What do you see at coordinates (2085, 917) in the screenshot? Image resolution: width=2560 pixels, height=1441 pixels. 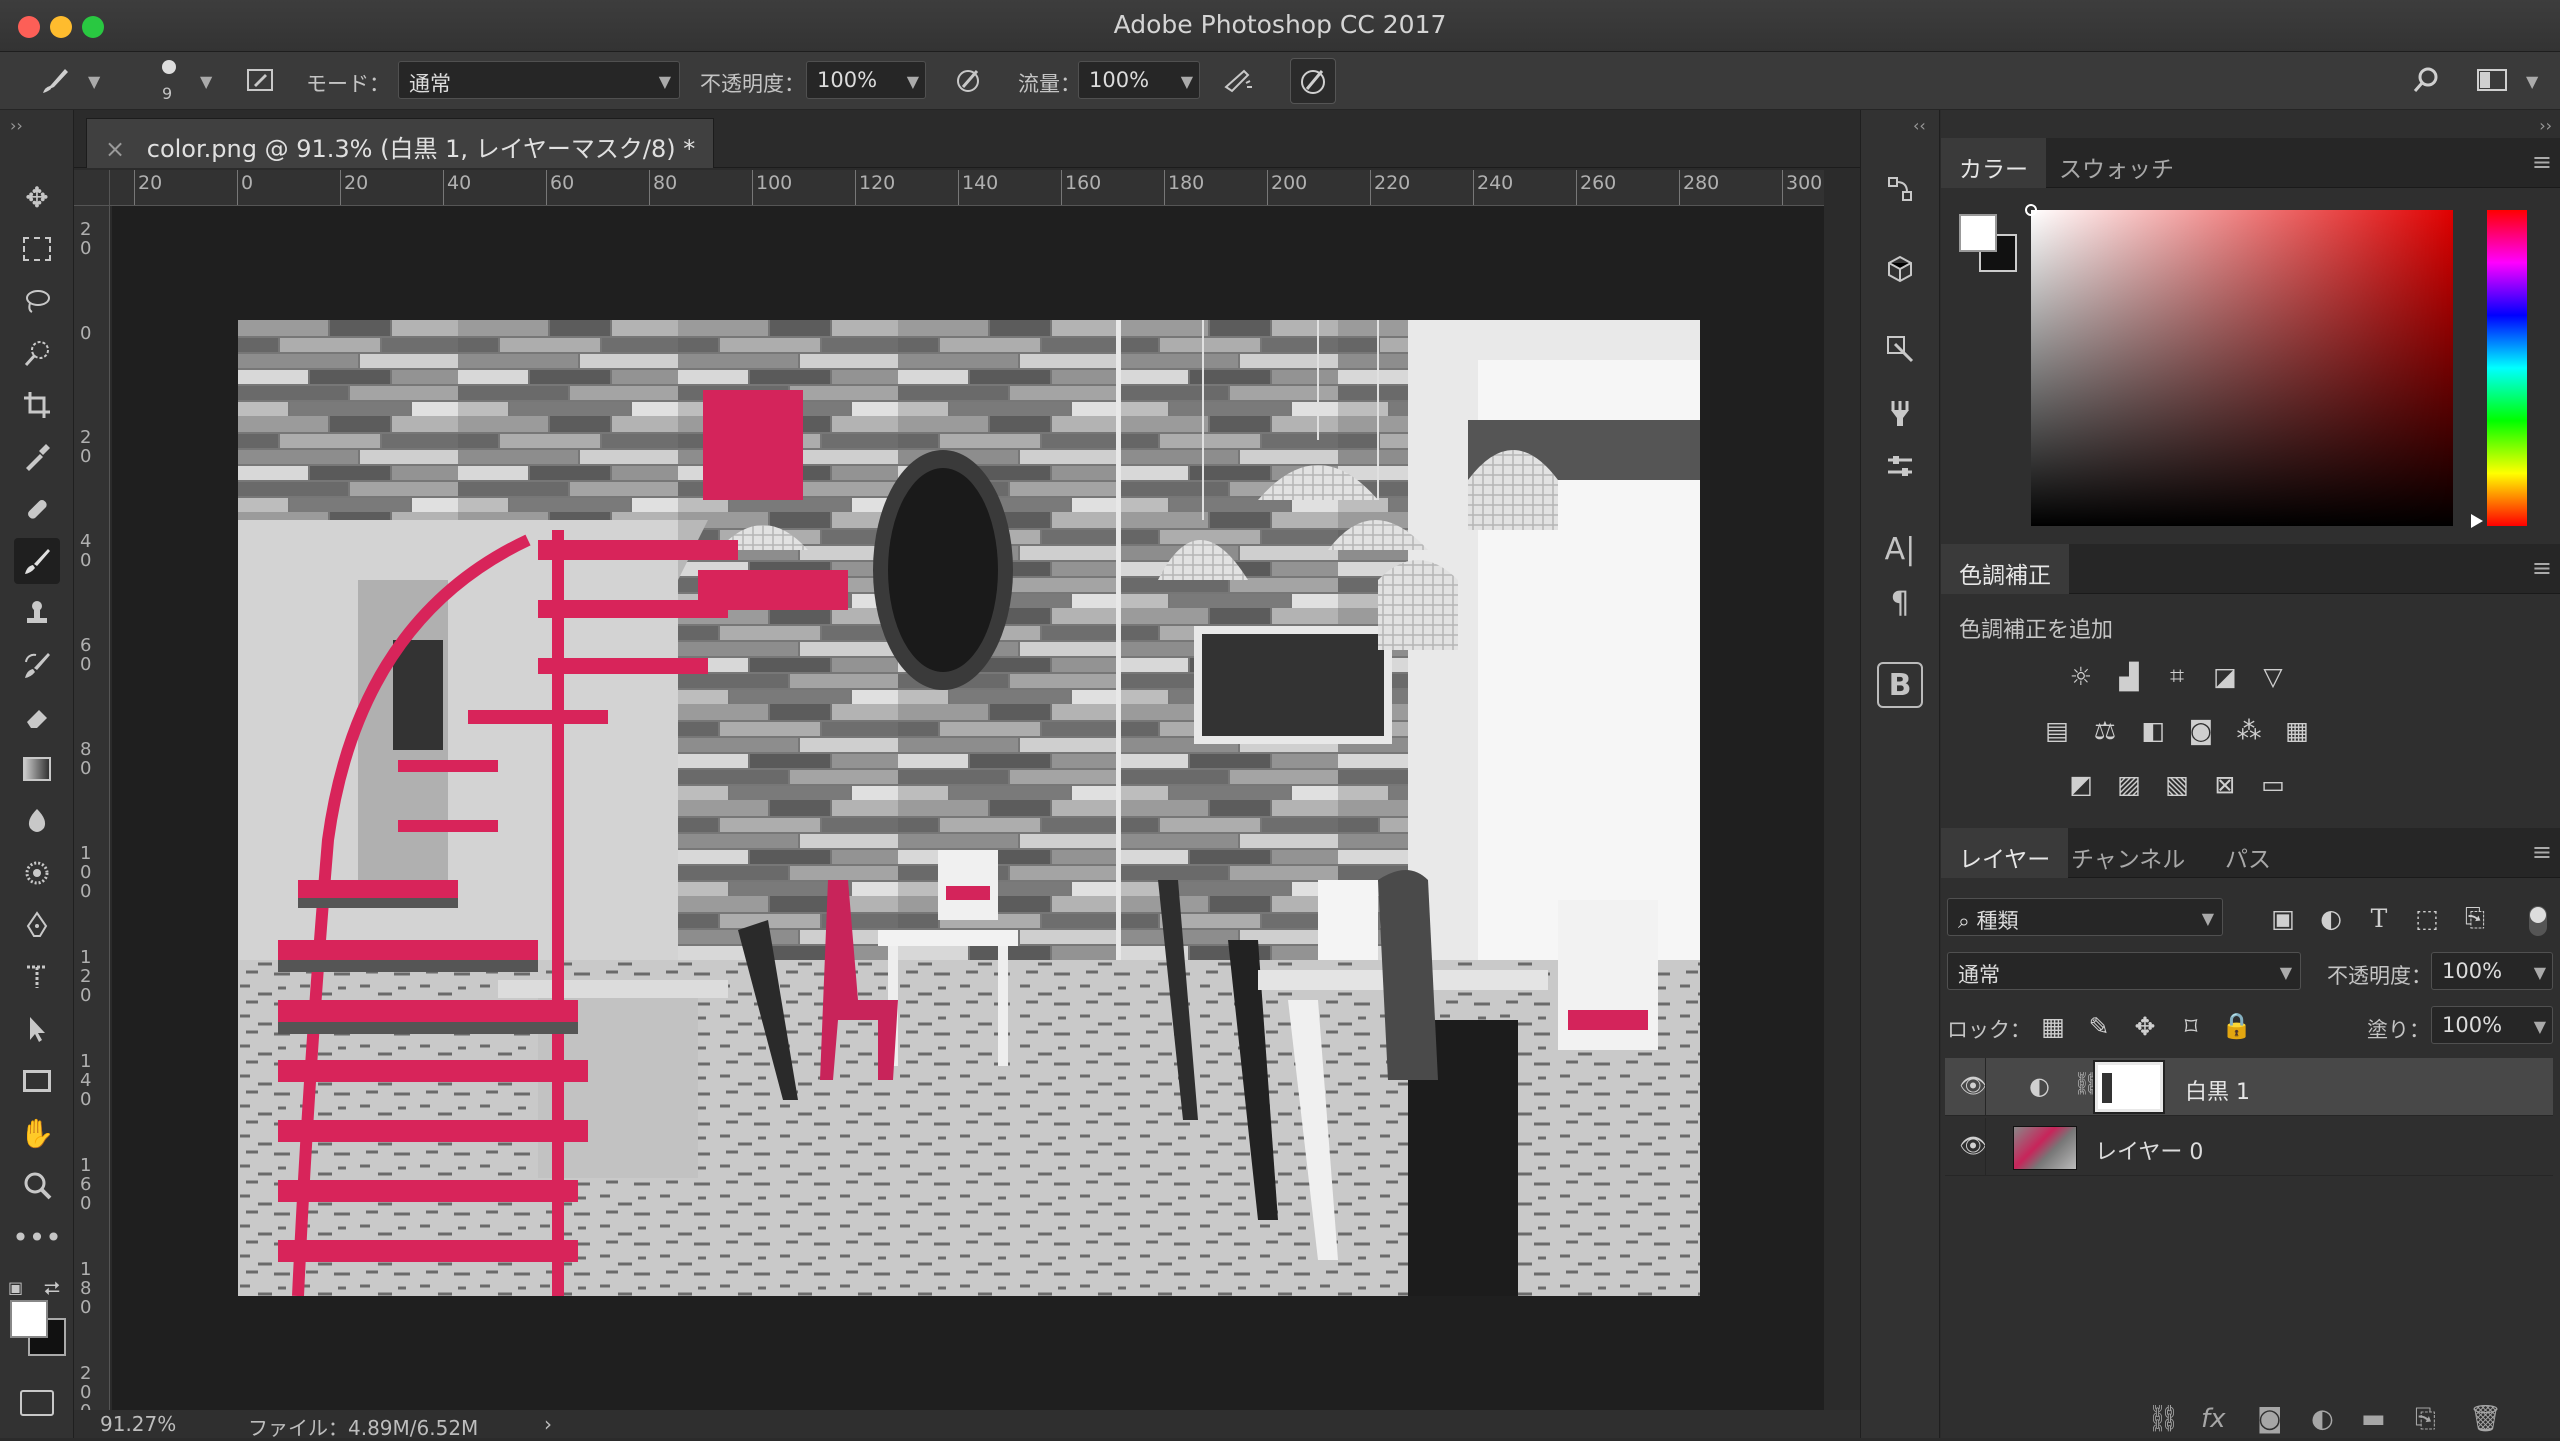 I see `layer-filter-select: ⌕ 種類 ▼` at bounding box center [2085, 917].